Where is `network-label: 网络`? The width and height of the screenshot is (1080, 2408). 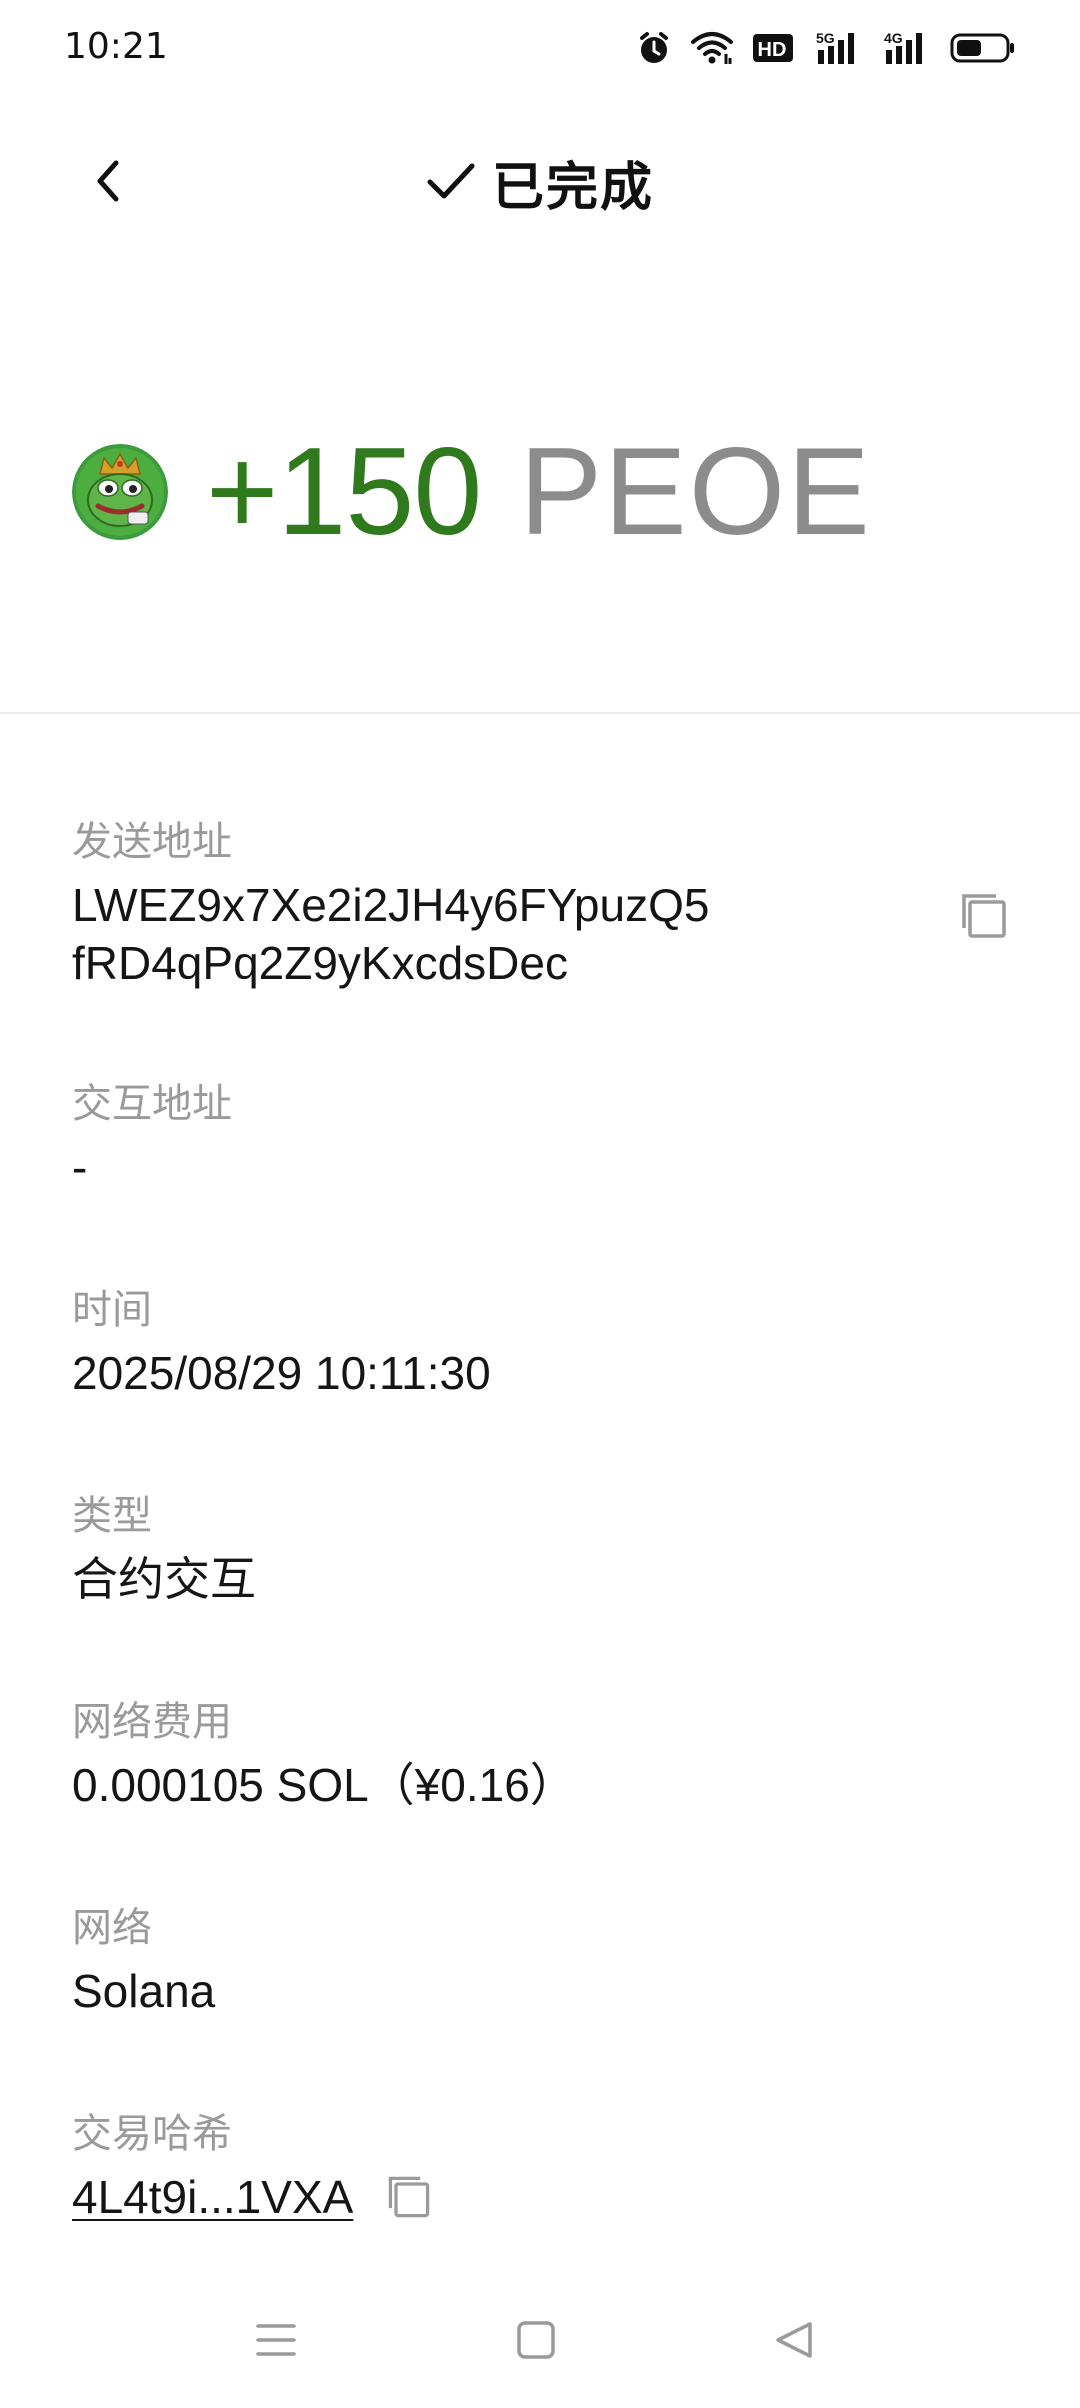
network-label: 网络 is located at coordinates (112, 1928).